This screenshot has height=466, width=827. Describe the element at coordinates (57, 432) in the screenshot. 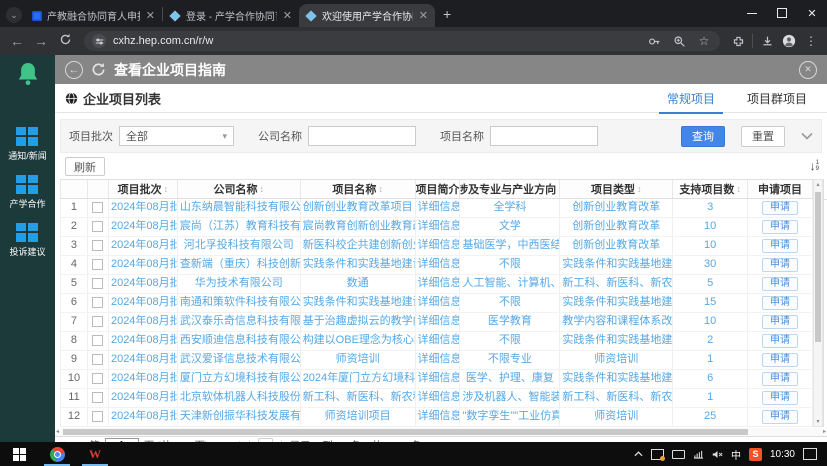

I see `scroll-left-icon: ◂` at that location.